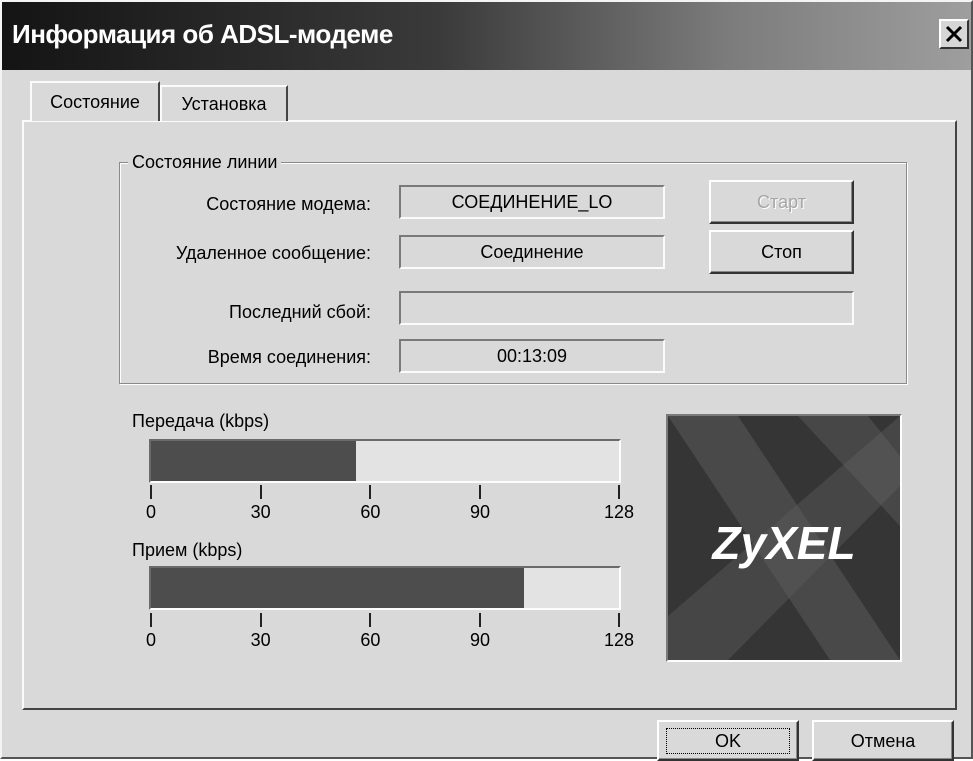 This screenshot has height=761, width=973. I want to click on receive-scale-tick-label: 30, so click(260, 640).